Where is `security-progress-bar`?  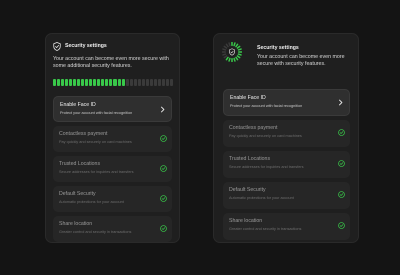
security-progress-bar is located at coordinates (113, 82).